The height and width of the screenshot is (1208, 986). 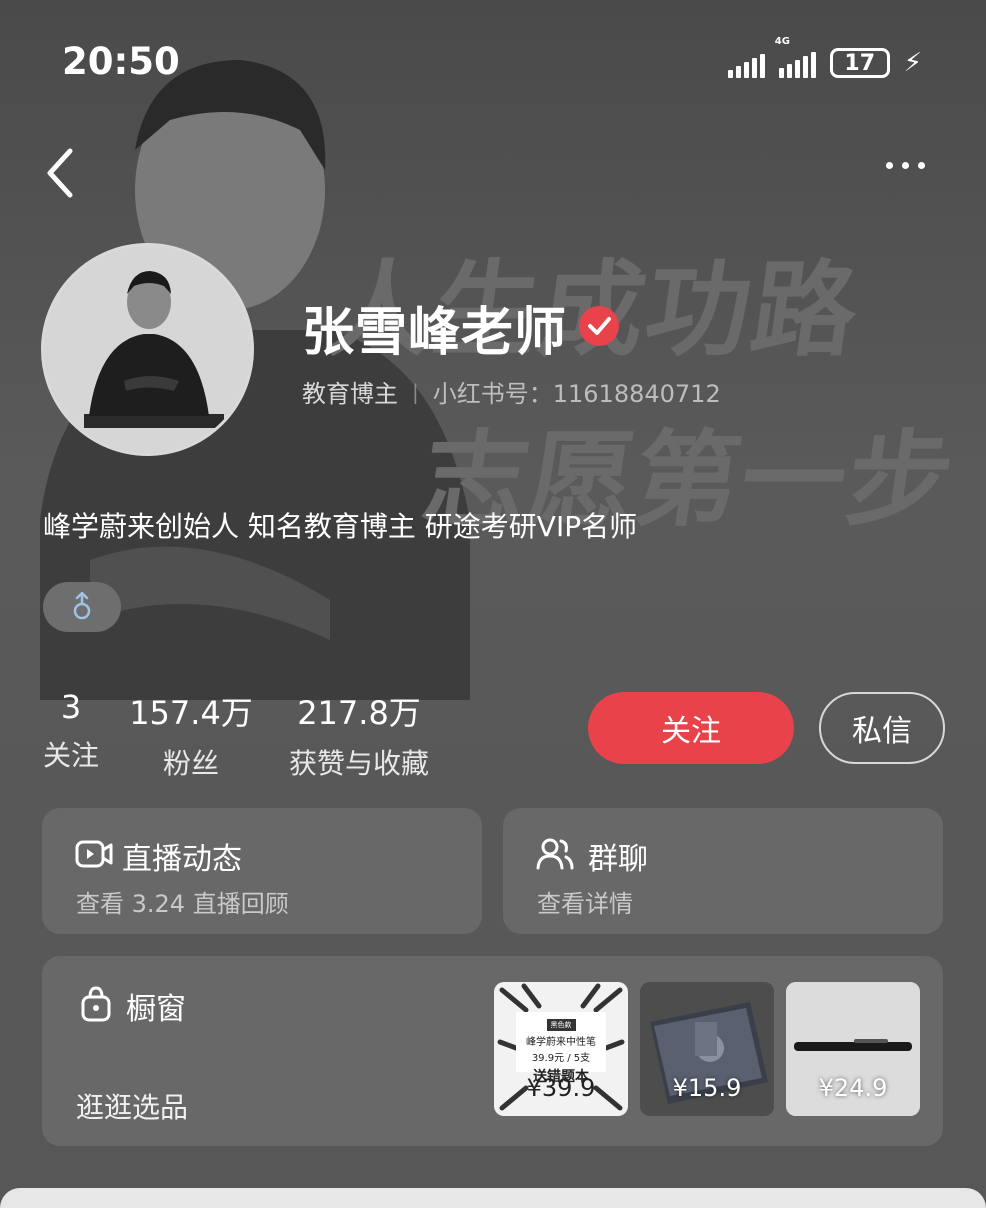 I want to click on product-tag: 黑色款, so click(x=561, y=1025).